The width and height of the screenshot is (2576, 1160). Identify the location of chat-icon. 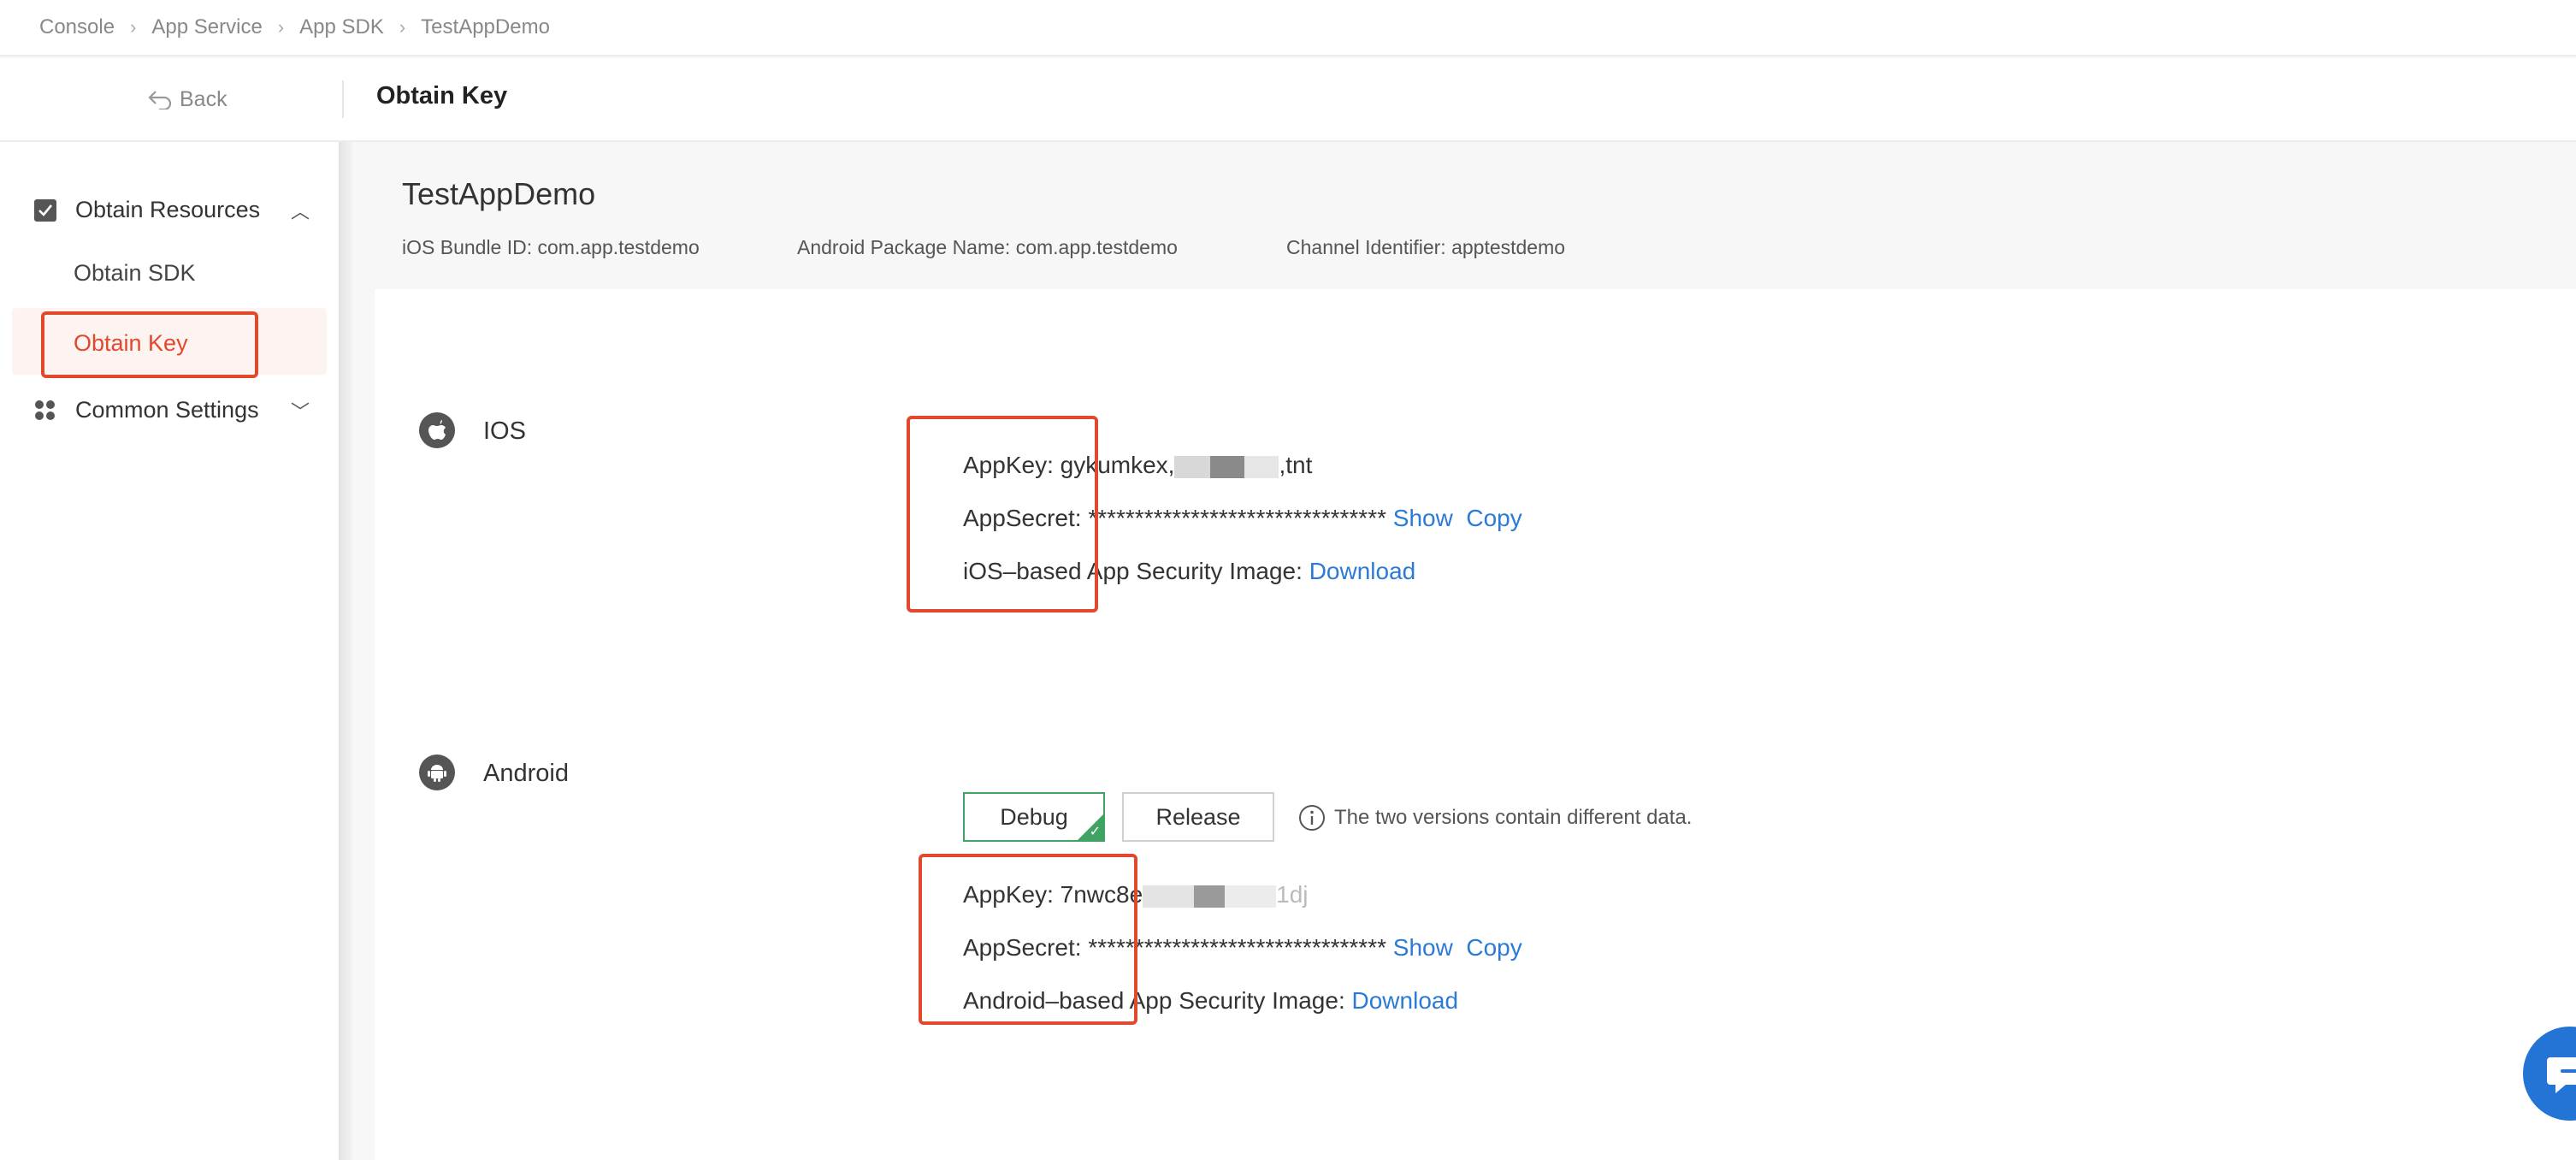
(2561, 1075).